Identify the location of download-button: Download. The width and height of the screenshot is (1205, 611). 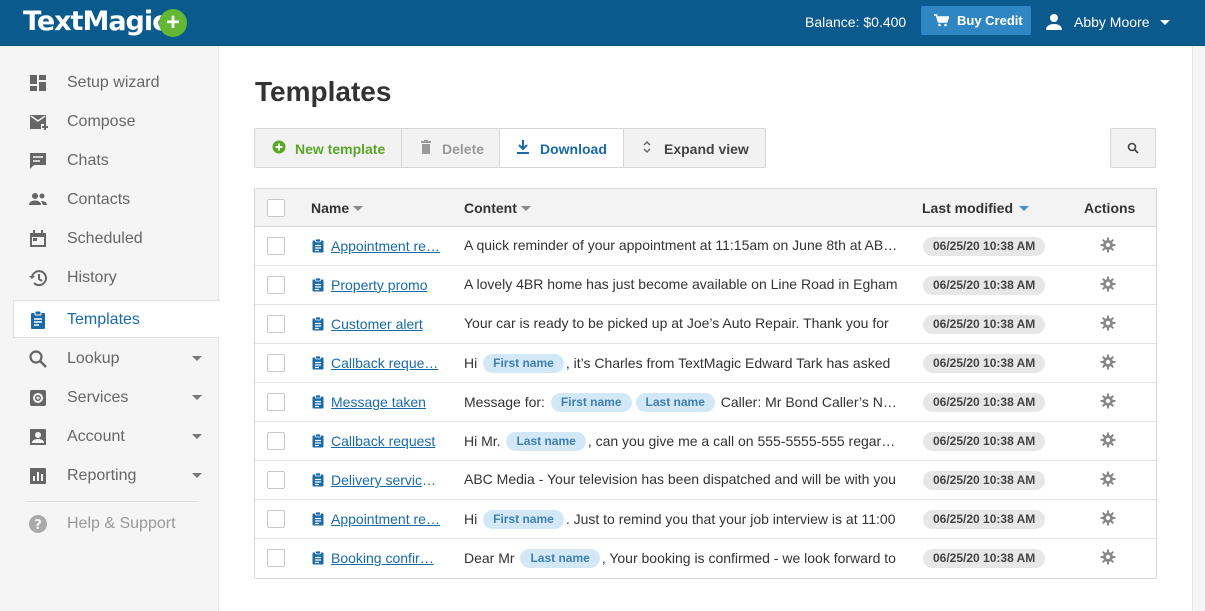
(562, 148).